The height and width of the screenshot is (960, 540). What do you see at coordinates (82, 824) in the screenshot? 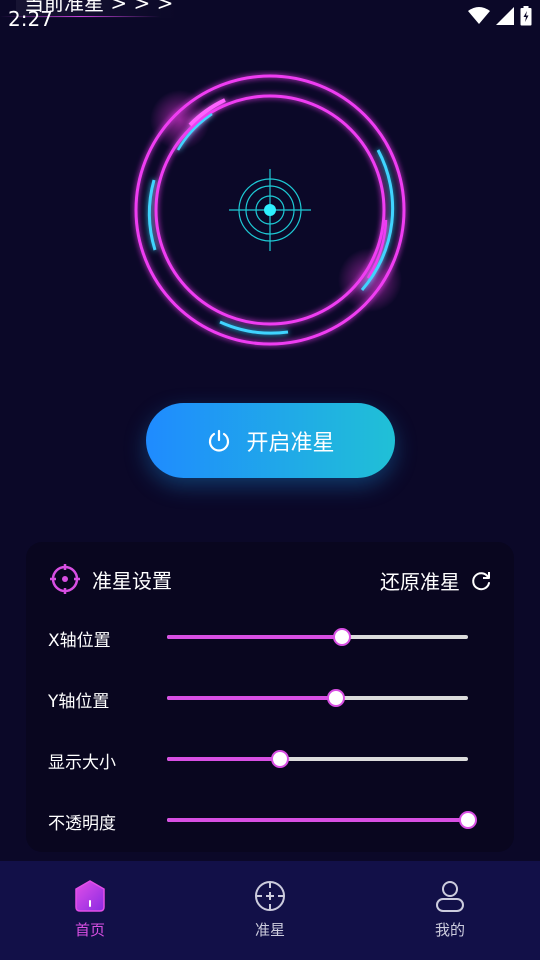
I see `slider-label: 不透明度` at bounding box center [82, 824].